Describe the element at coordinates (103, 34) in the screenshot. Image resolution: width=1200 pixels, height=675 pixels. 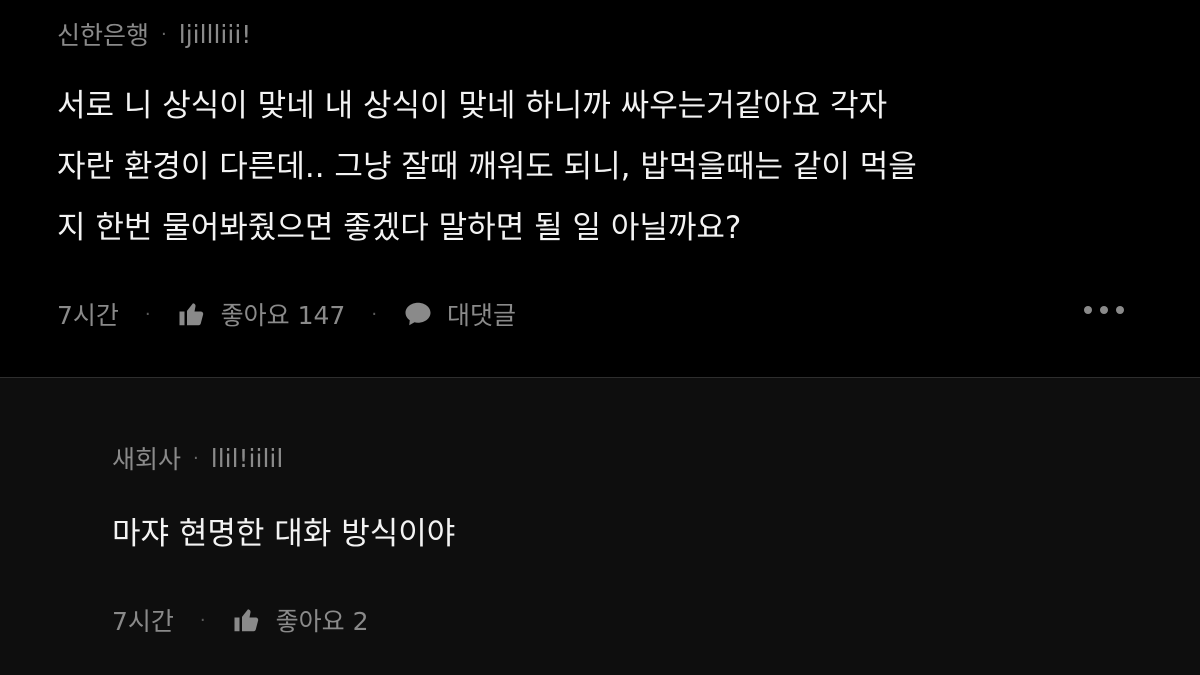
I see `author-company: 신한은행` at that location.